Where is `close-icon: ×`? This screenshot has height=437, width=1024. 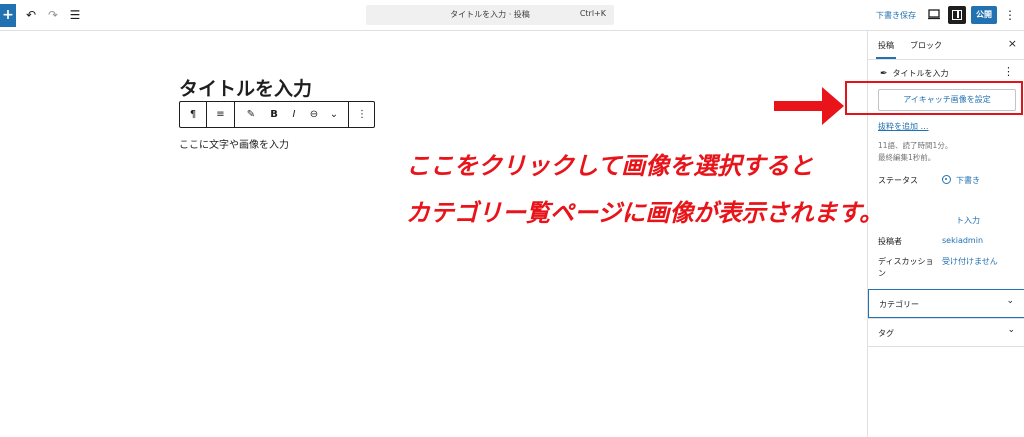
close-icon: × is located at coordinates (1012, 43).